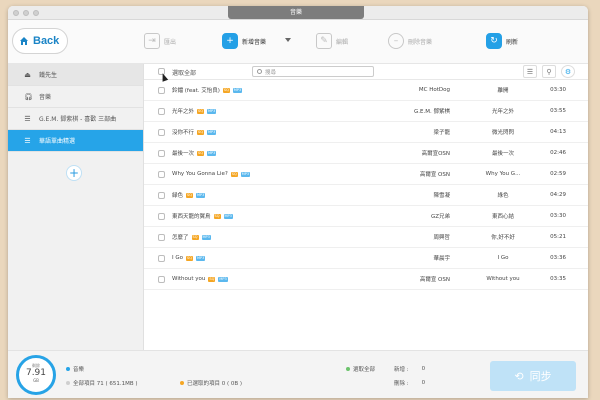 The image size is (600, 400). I want to click on delete-music-button: – 刪除音樂, so click(410, 41).